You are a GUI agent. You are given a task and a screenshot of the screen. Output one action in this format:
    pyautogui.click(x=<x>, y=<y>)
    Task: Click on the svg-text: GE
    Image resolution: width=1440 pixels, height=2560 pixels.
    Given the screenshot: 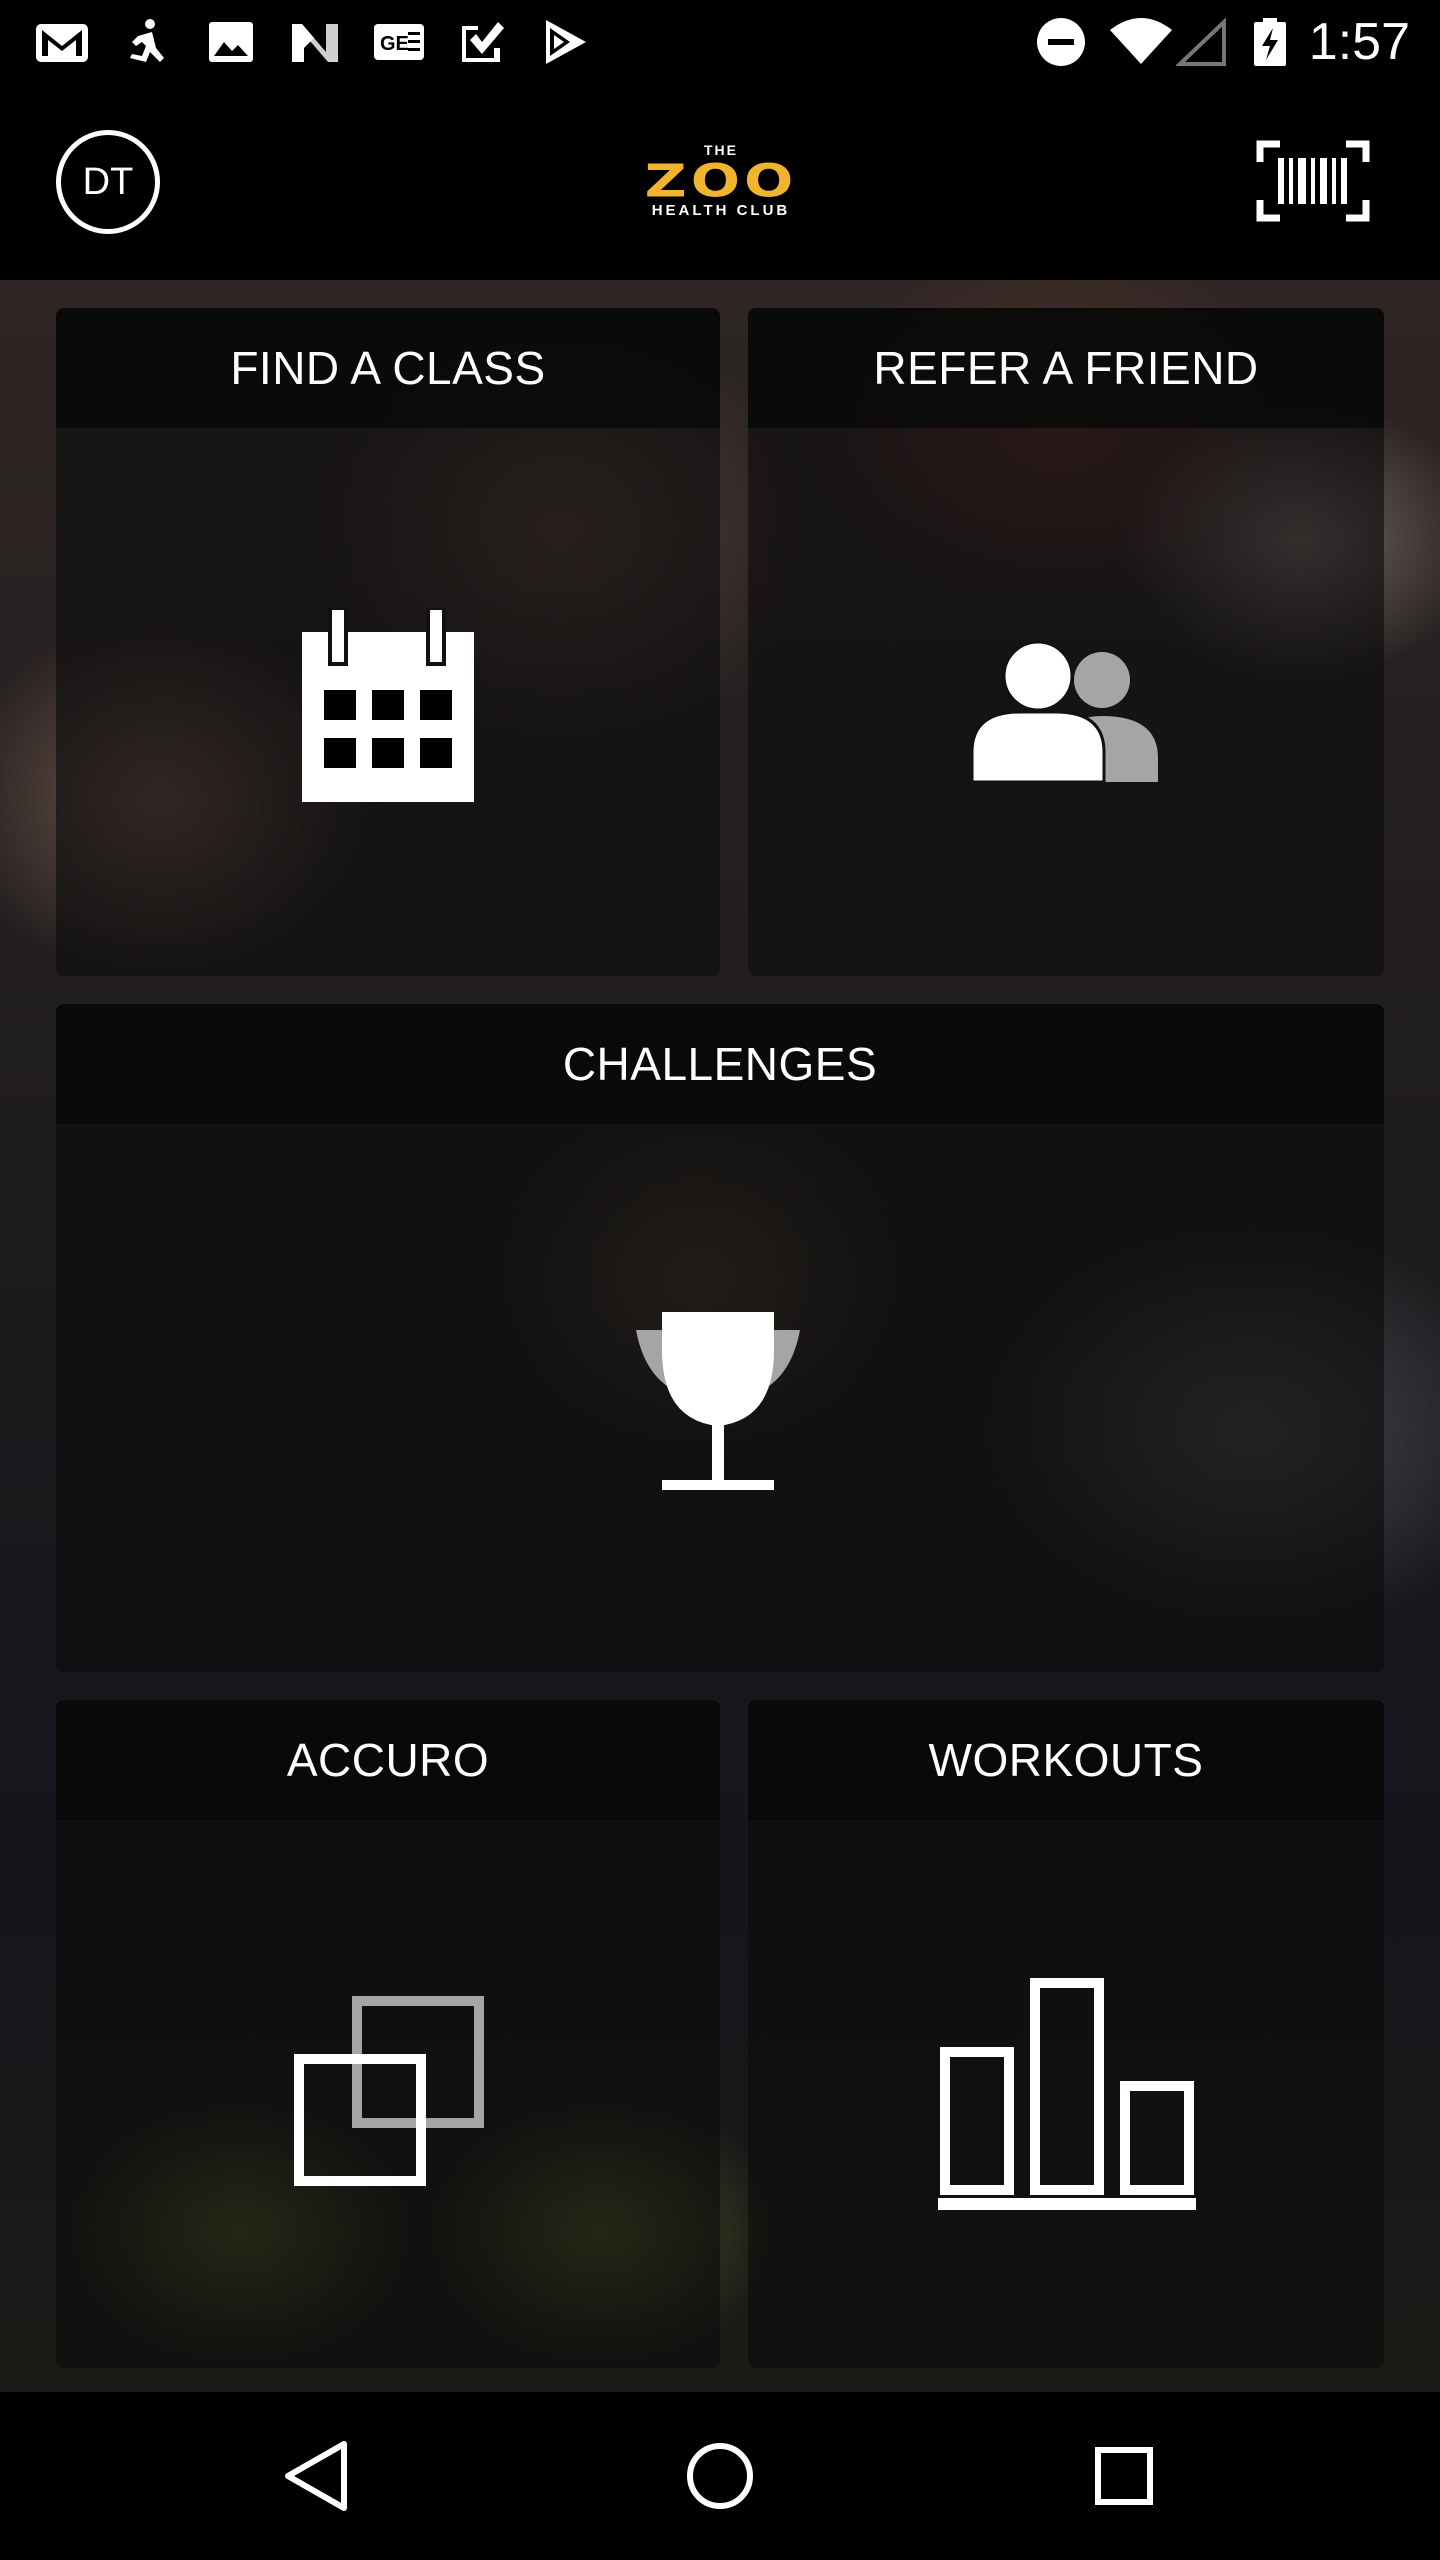 What is the action you would take?
    pyautogui.click(x=394, y=44)
    